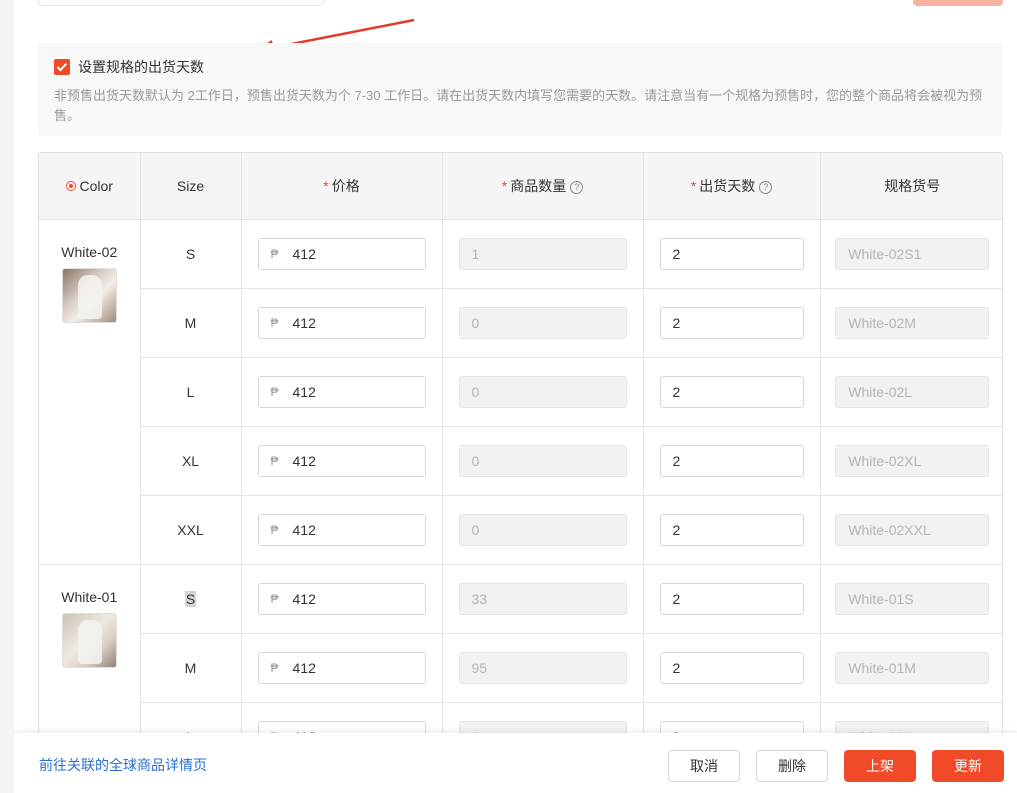  What do you see at coordinates (912, 529) in the screenshot?
I see `sku-input: White-02XXL` at bounding box center [912, 529].